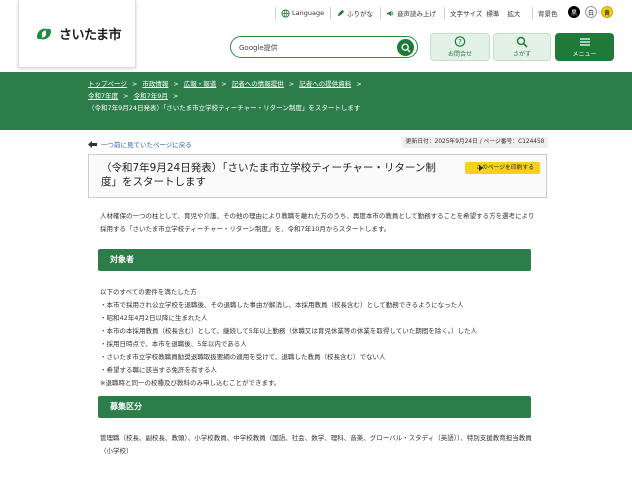 Image resolution: width=632 pixels, height=480 pixels. I want to click on back-link-label: 一つ前に見ていたページに戻る, so click(146, 145).